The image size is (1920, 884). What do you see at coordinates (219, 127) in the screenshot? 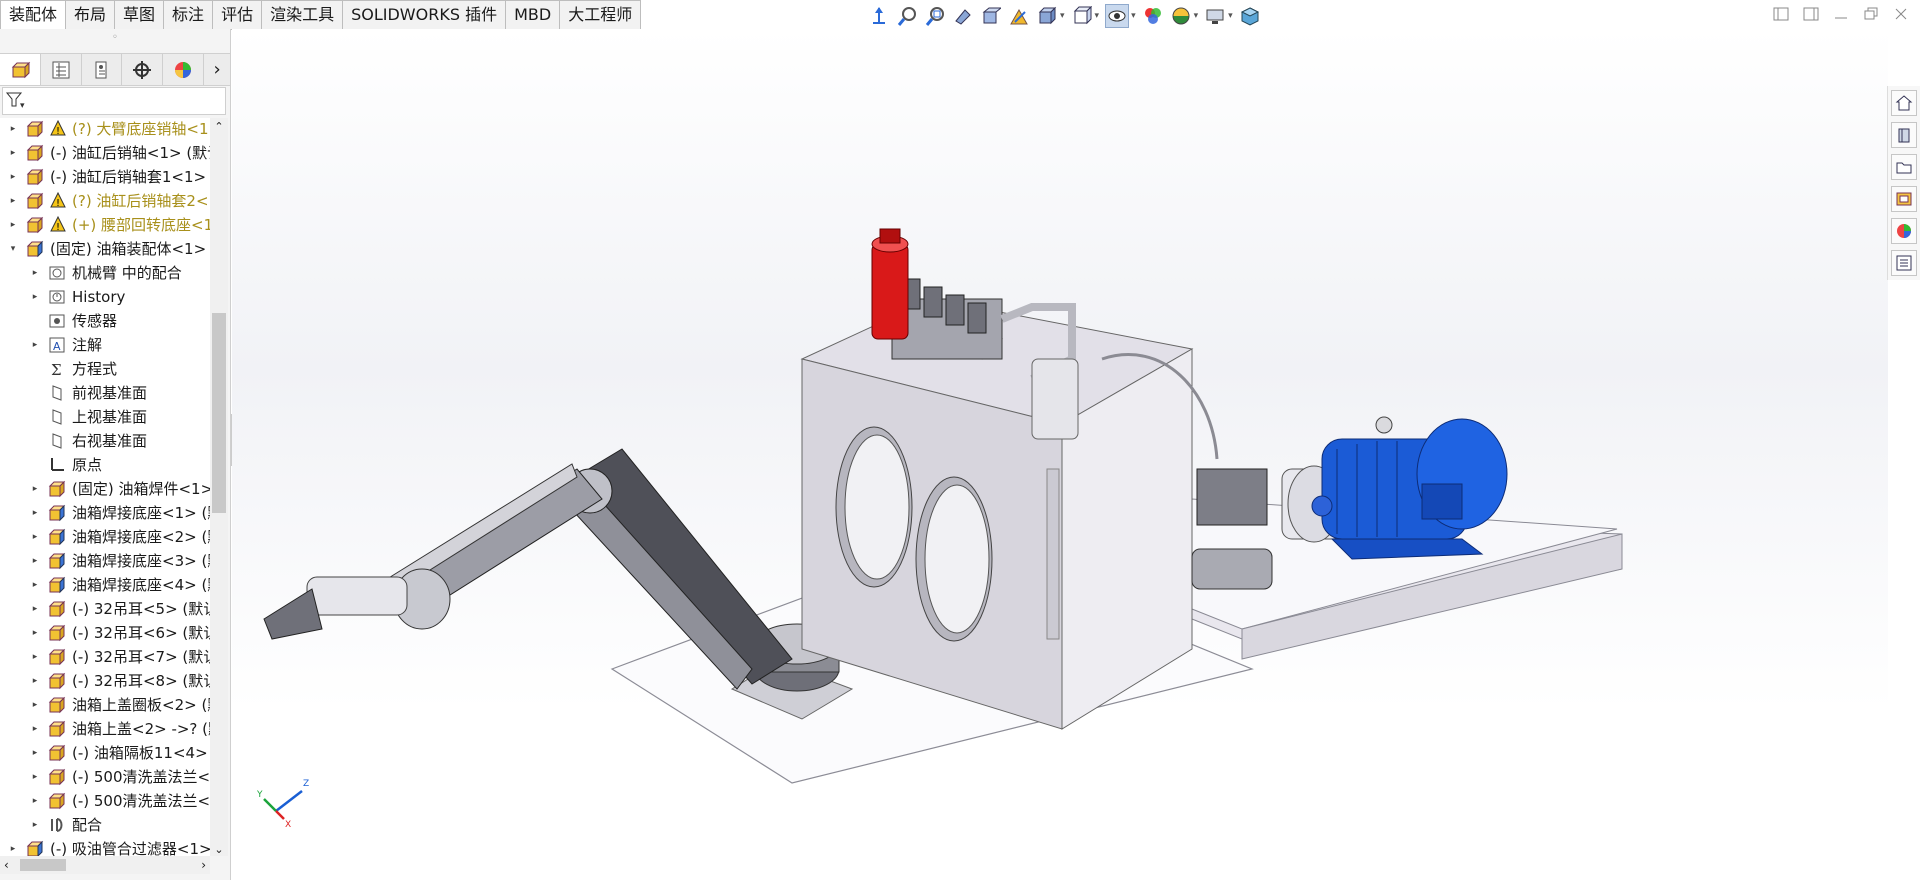
I see `chevron-up-icon: ⌃` at bounding box center [219, 127].